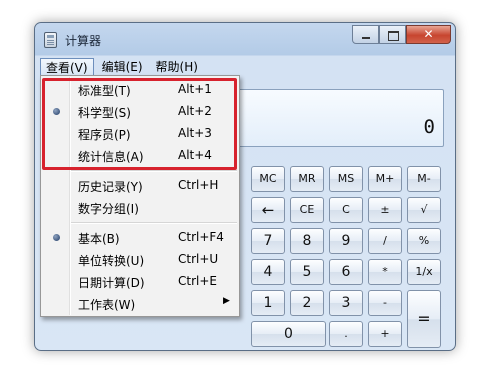  Describe the element at coordinates (140, 260) in the screenshot. I see `menu-item-unit-conversion: 单位转换(U) Ctrl+U` at that location.